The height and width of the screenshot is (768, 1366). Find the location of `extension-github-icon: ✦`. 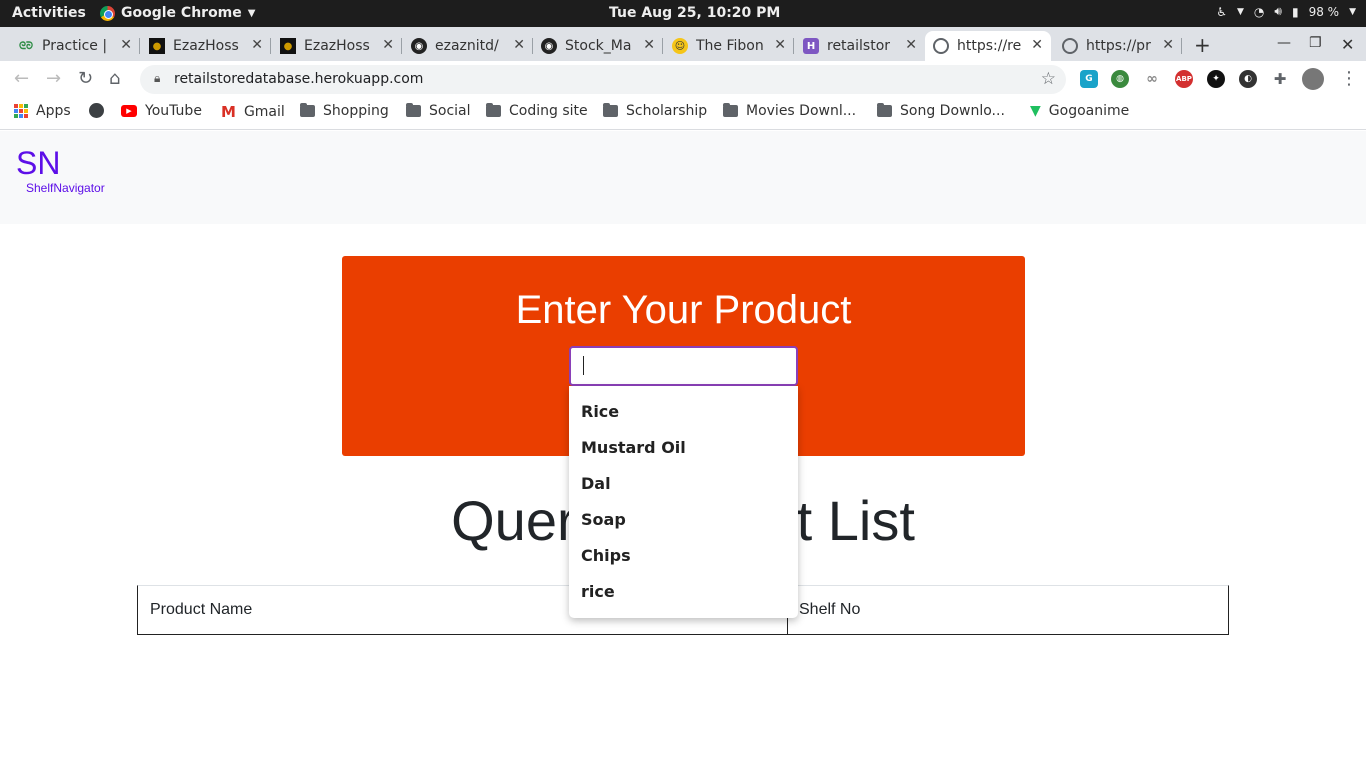

extension-github-icon: ✦ is located at coordinates (1216, 79).